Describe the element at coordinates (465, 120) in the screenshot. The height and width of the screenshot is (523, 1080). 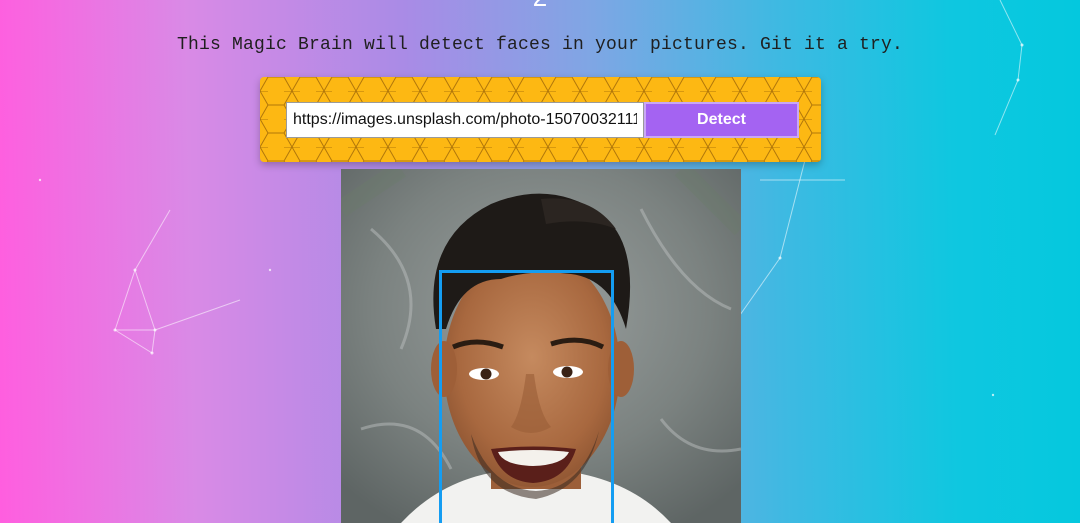
I see `image-url-input` at that location.